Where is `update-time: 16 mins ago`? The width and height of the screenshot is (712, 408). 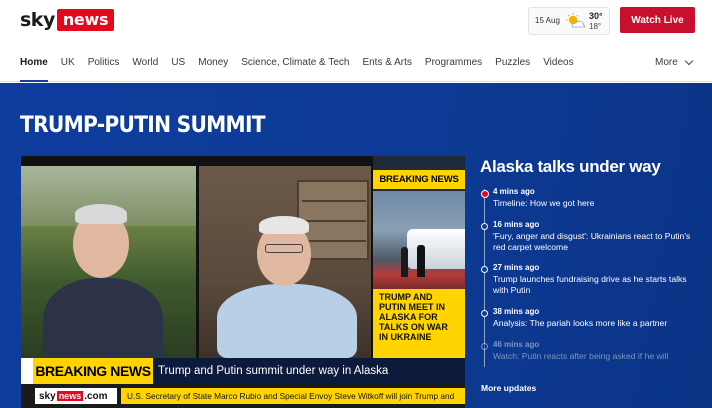 update-time: 16 mins ago is located at coordinates (516, 224).